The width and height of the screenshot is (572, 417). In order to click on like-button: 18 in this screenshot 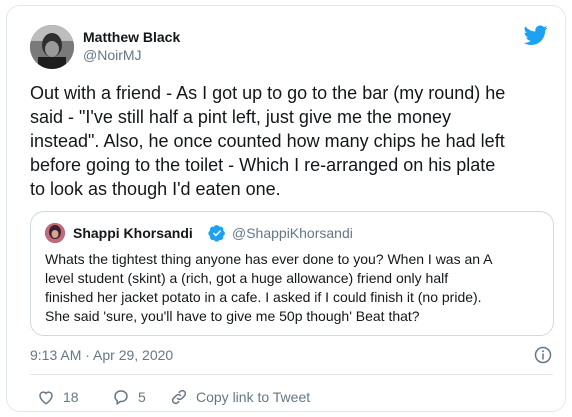, I will do `click(58, 397)`.